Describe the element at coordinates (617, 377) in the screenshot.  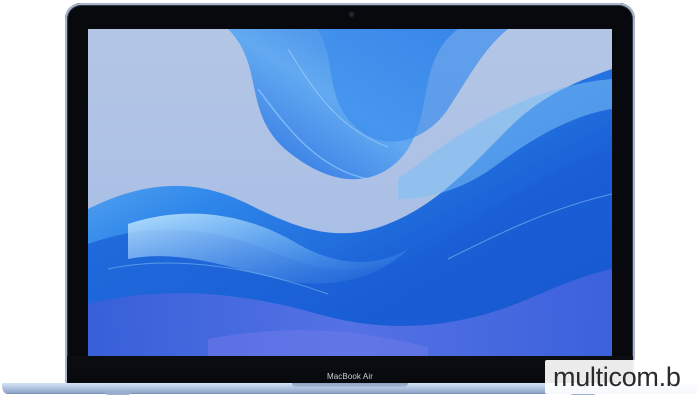
I see `watermark-text: multicom.b` at that location.